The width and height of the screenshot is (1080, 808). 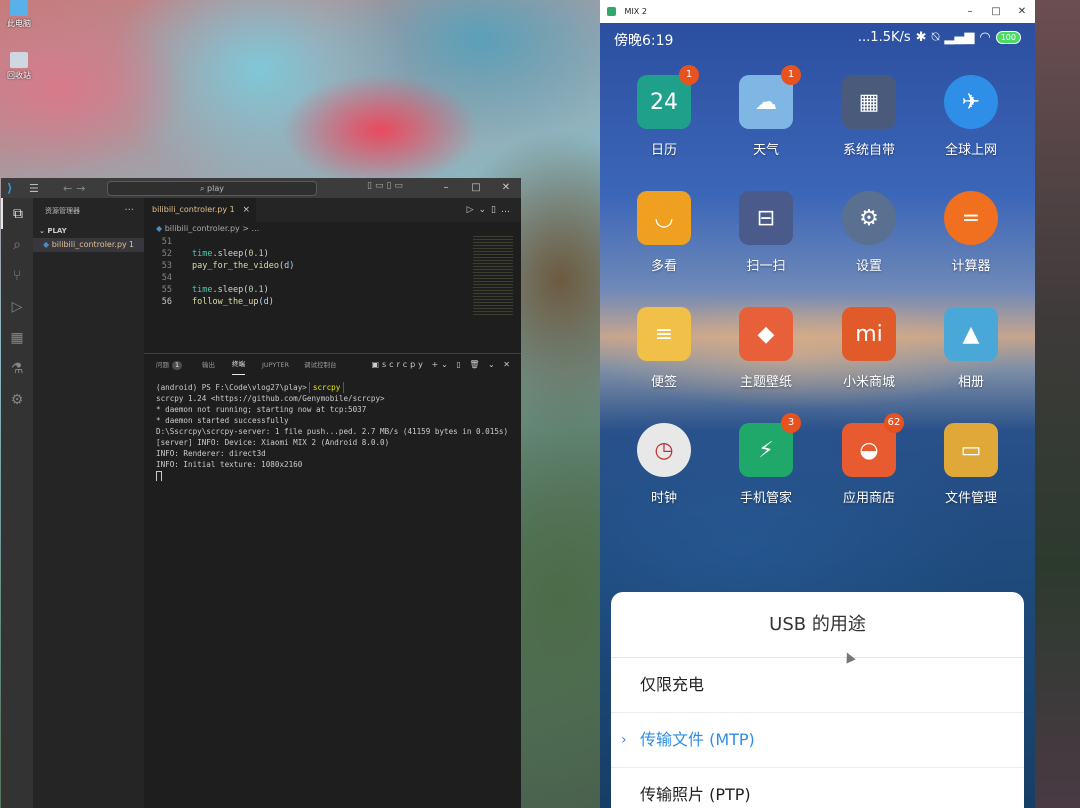 I want to click on usb-option-ptp: 传输照片 (PTP), so click(x=817, y=788).